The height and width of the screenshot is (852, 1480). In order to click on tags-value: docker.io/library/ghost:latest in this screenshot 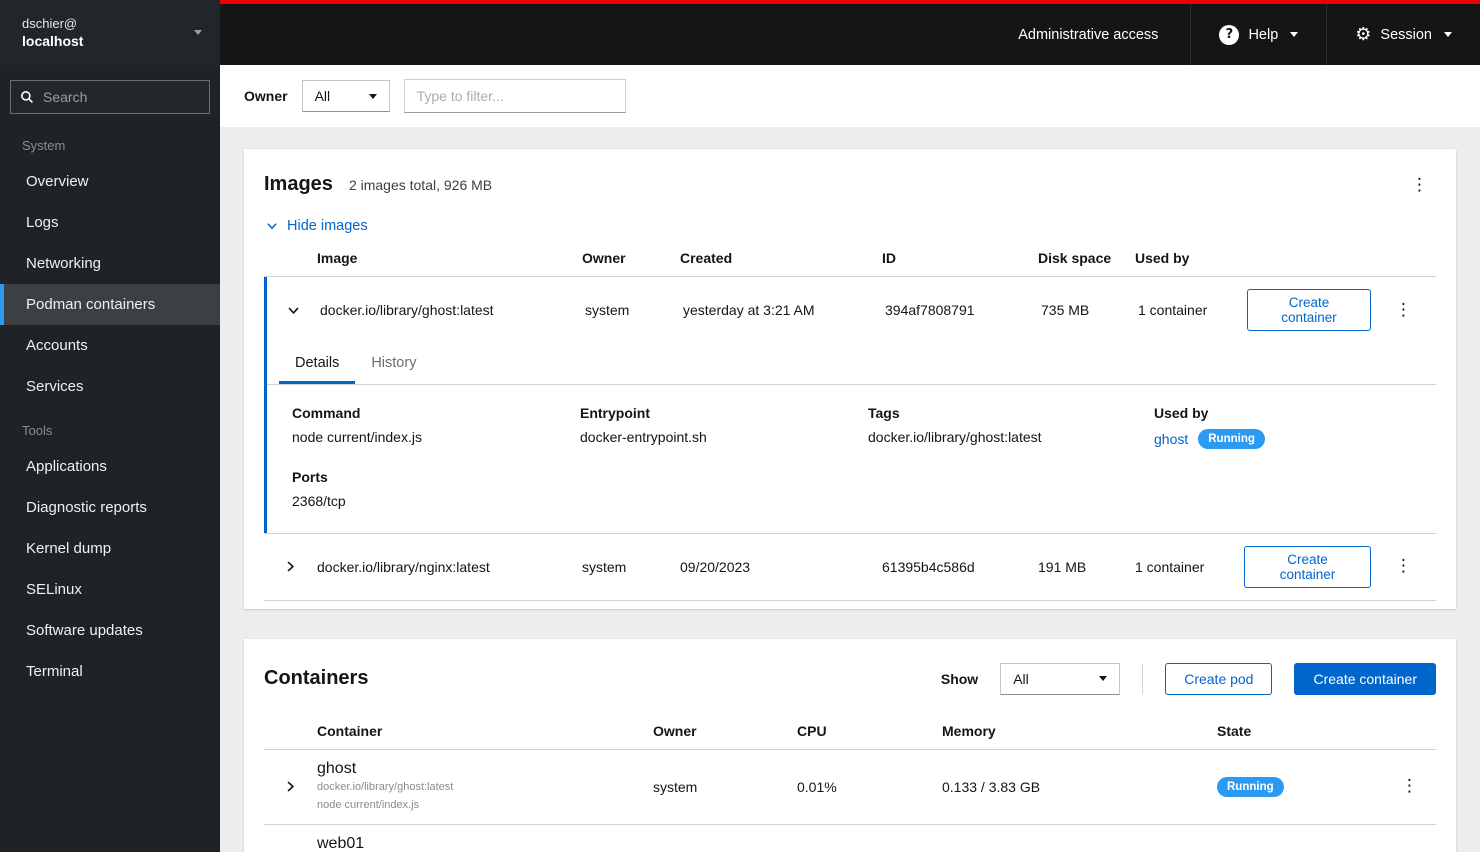, I will do `click(955, 437)`.